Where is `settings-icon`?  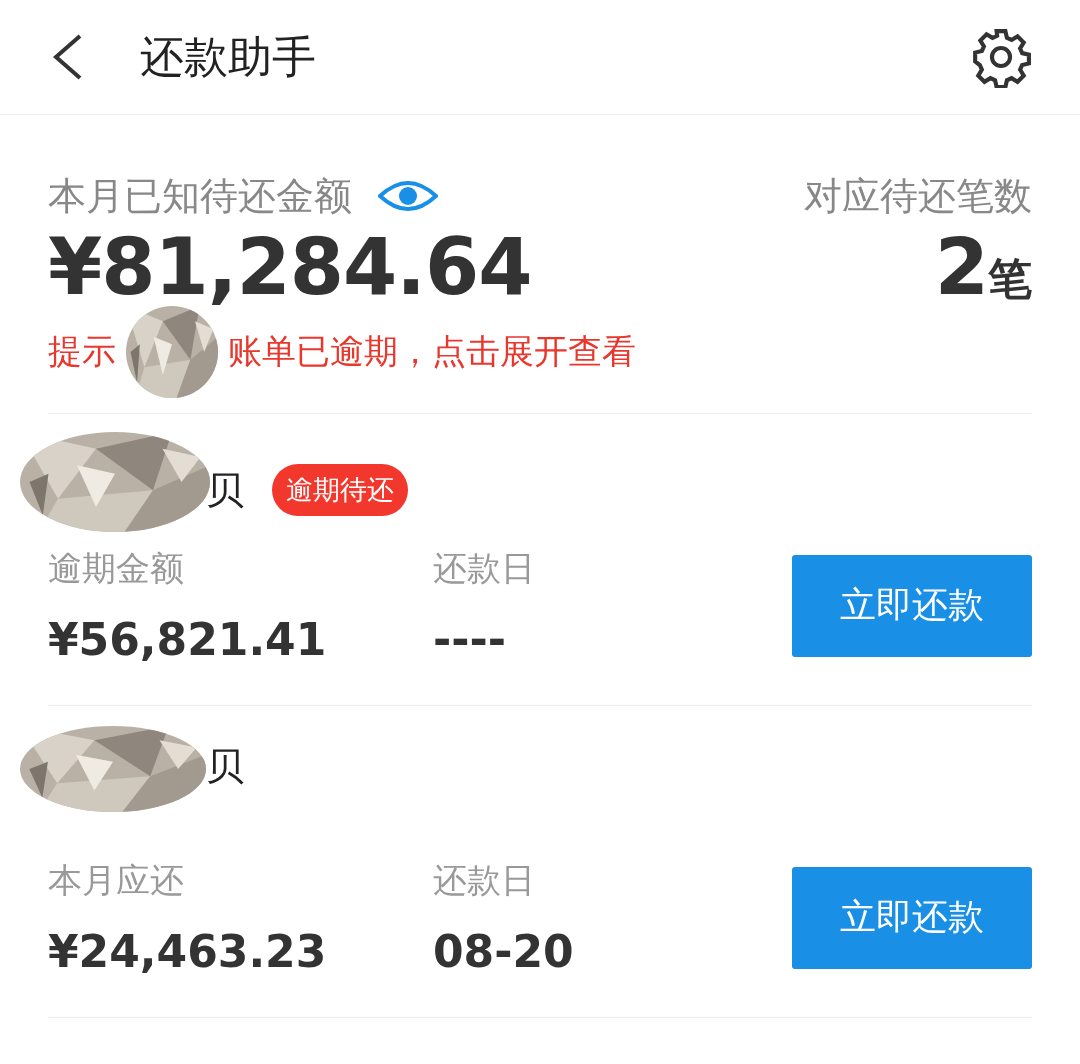 settings-icon is located at coordinates (1001, 57).